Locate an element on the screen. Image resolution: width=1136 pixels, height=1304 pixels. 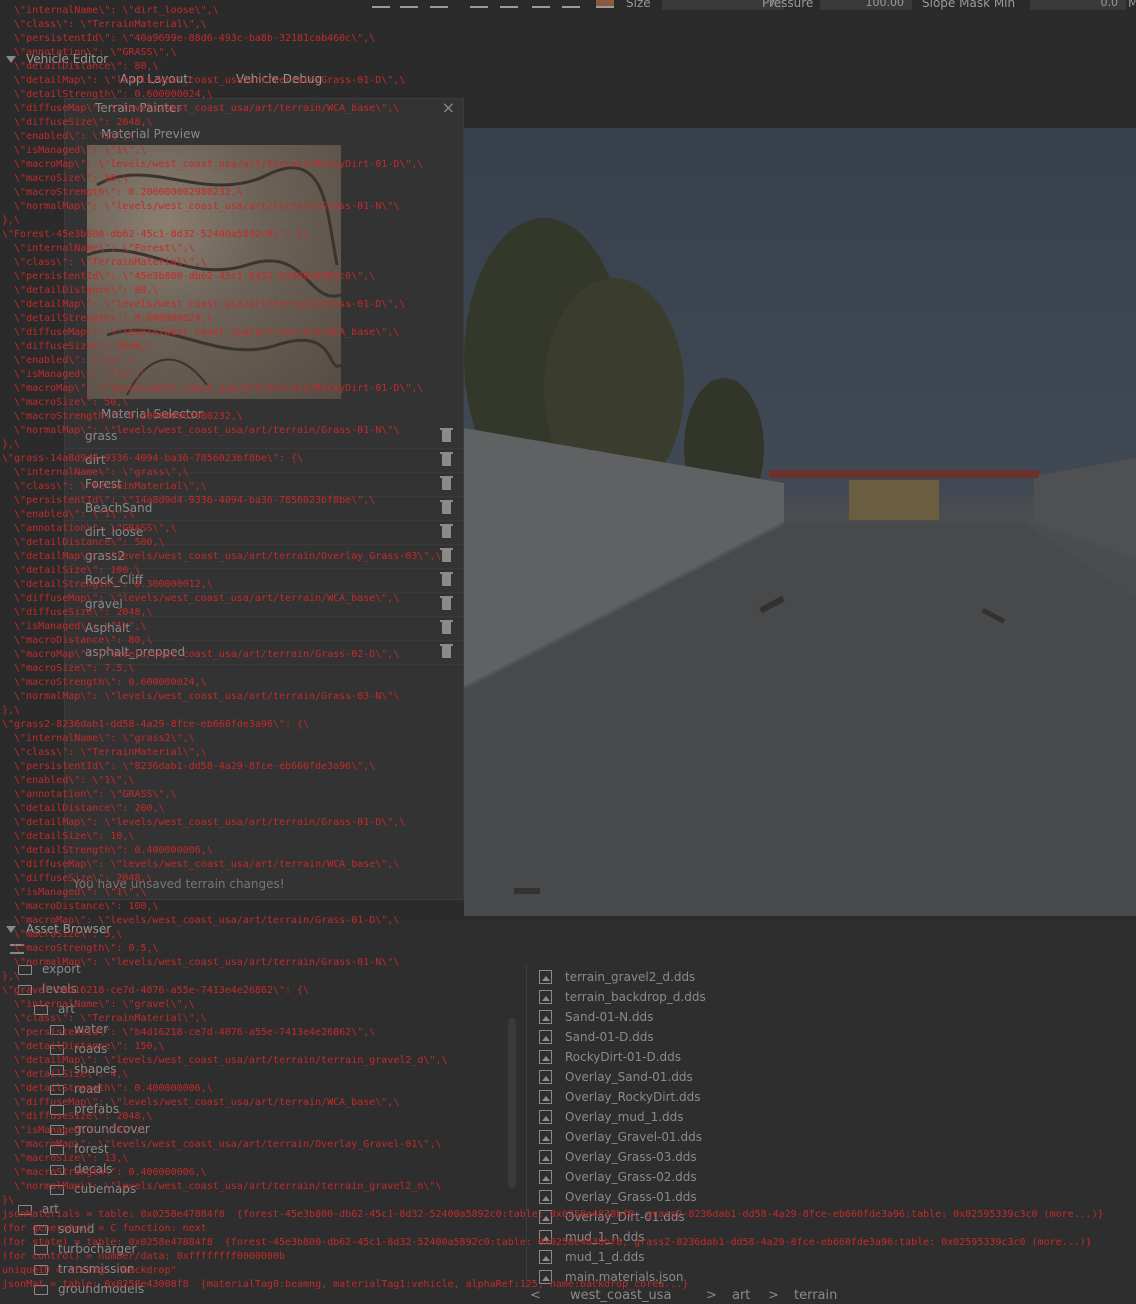
material-swatch-icon is located at coordinates (605, 4).